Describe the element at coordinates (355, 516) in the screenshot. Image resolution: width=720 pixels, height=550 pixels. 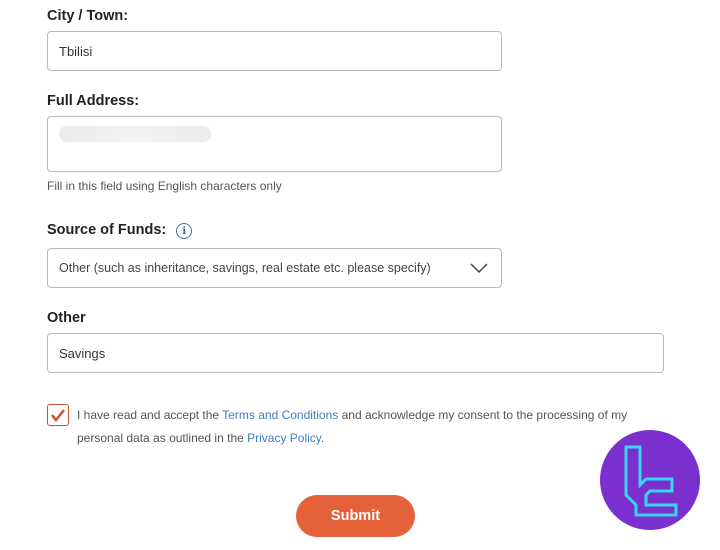
I see `submit-button: Submit` at that location.